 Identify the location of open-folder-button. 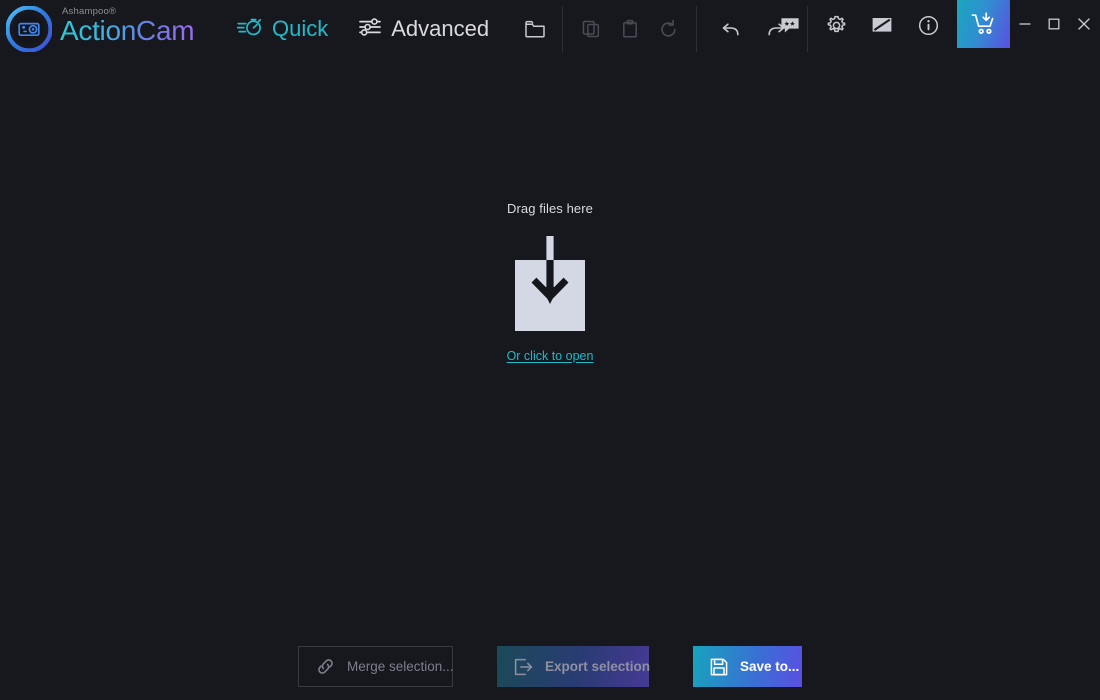
(534, 29).